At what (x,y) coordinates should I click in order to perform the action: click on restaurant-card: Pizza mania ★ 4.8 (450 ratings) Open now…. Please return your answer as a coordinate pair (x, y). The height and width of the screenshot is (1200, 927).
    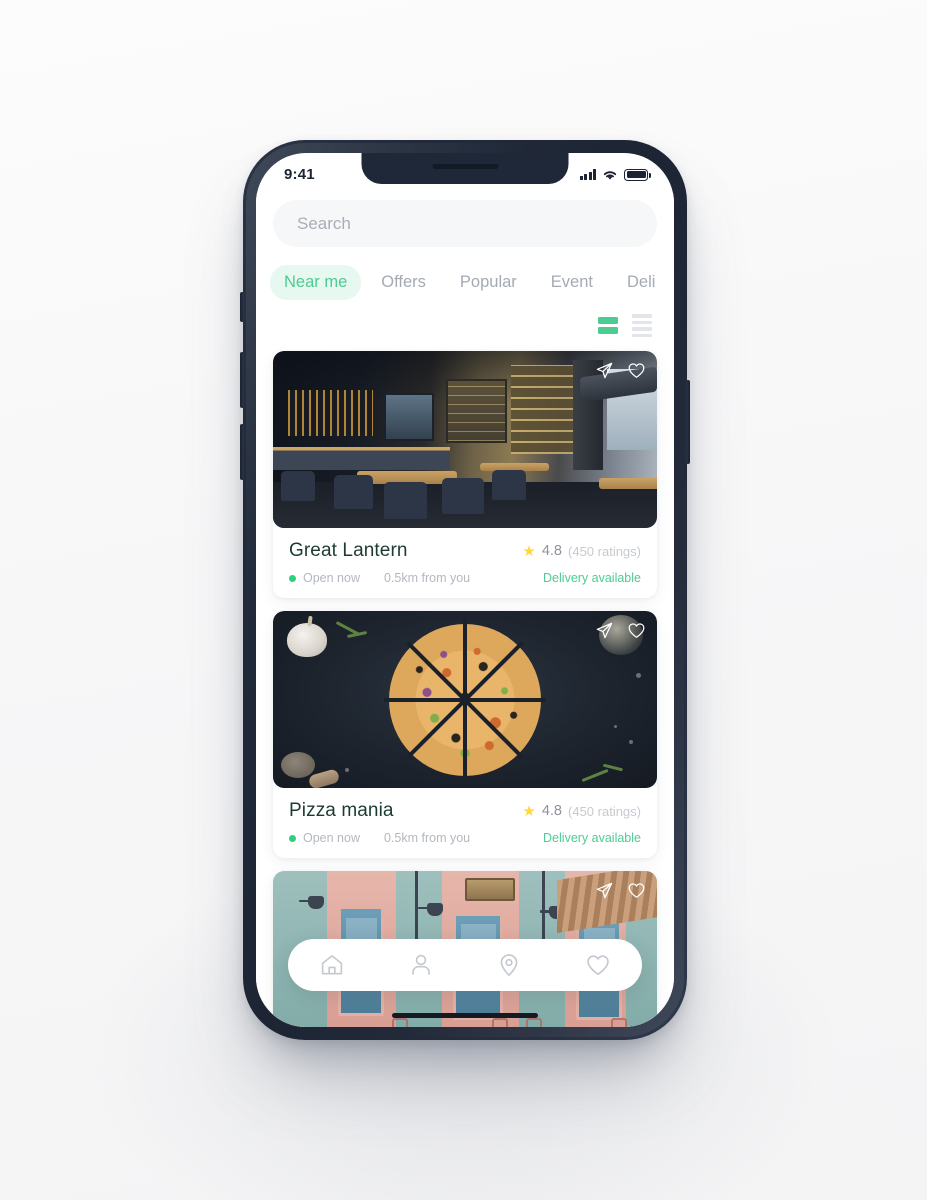
    Looking at the image, I should click on (465, 734).